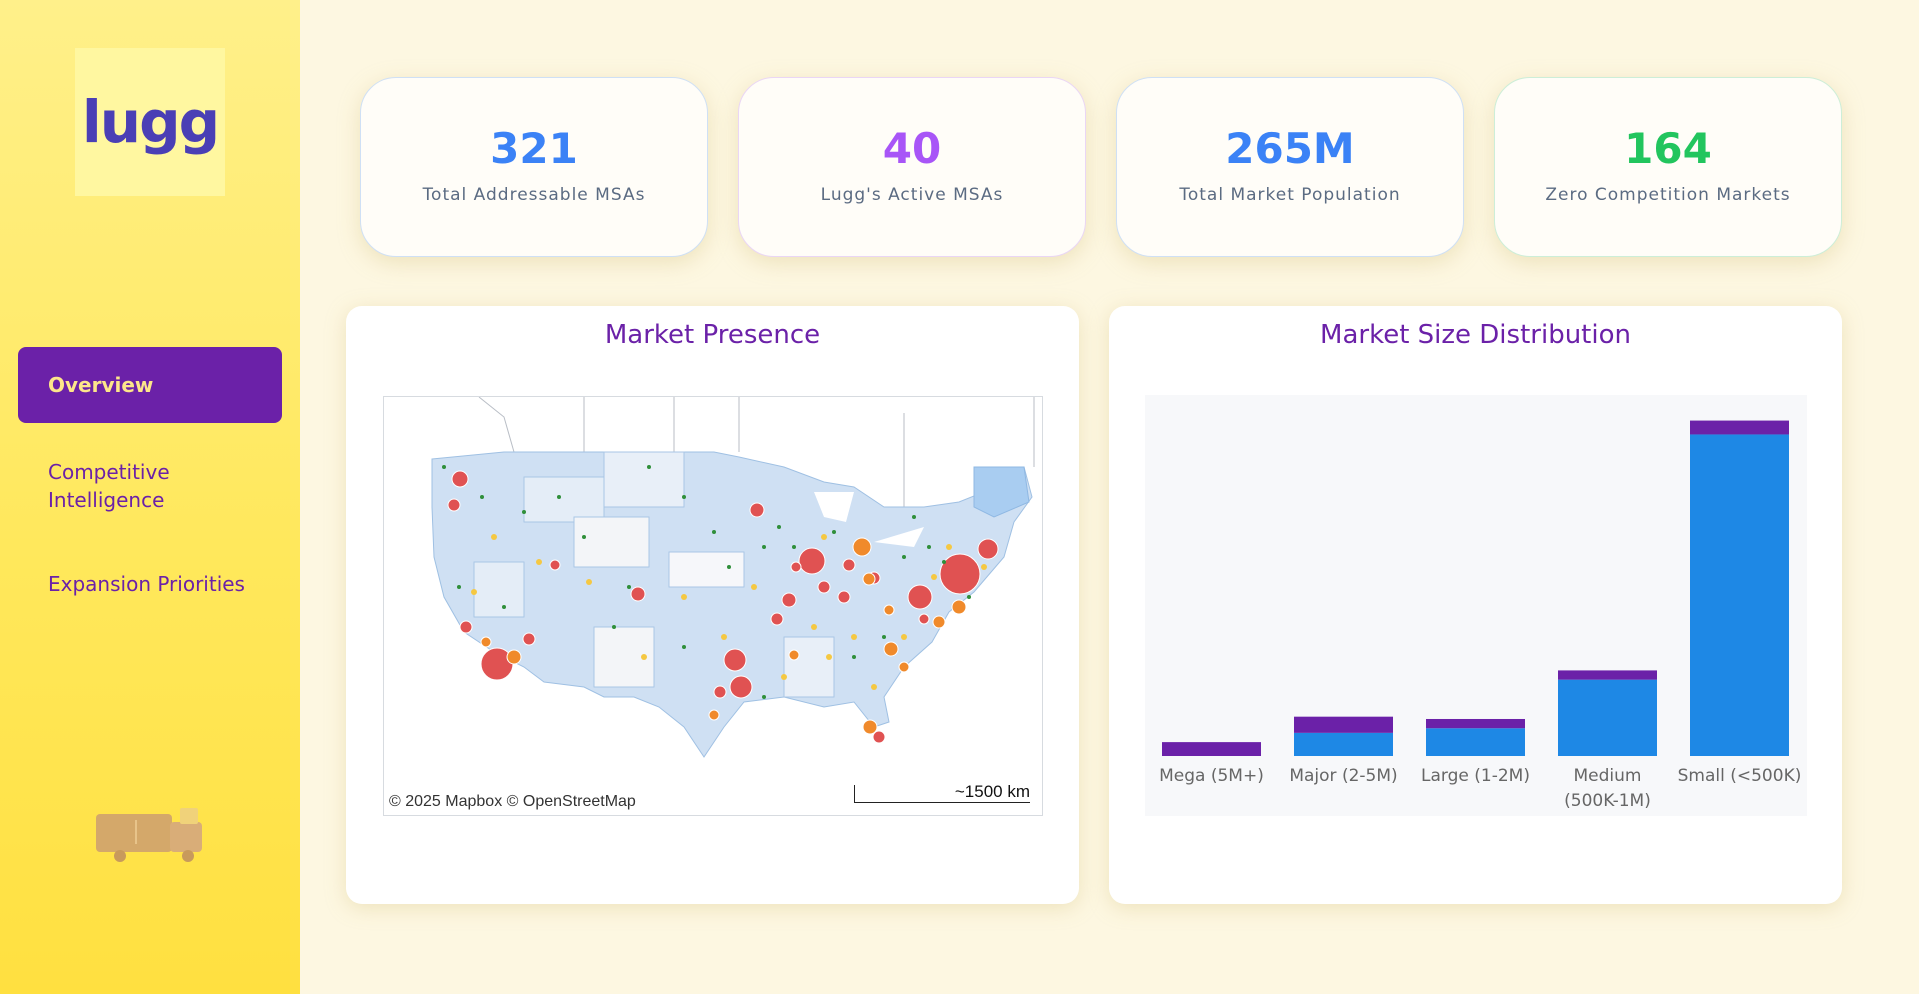  What do you see at coordinates (1290, 195) in the screenshot?
I see `kpi-label: Total Market Population` at bounding box center [1290, 195].